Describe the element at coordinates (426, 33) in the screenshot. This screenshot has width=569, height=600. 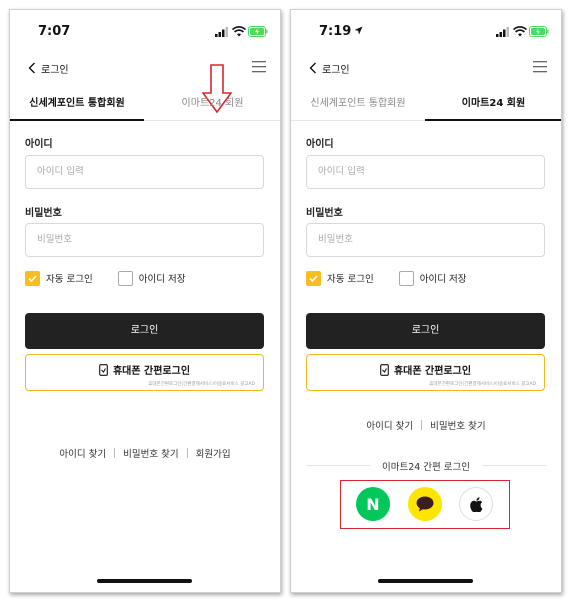
I see `status-bar: 7:19` at that location.